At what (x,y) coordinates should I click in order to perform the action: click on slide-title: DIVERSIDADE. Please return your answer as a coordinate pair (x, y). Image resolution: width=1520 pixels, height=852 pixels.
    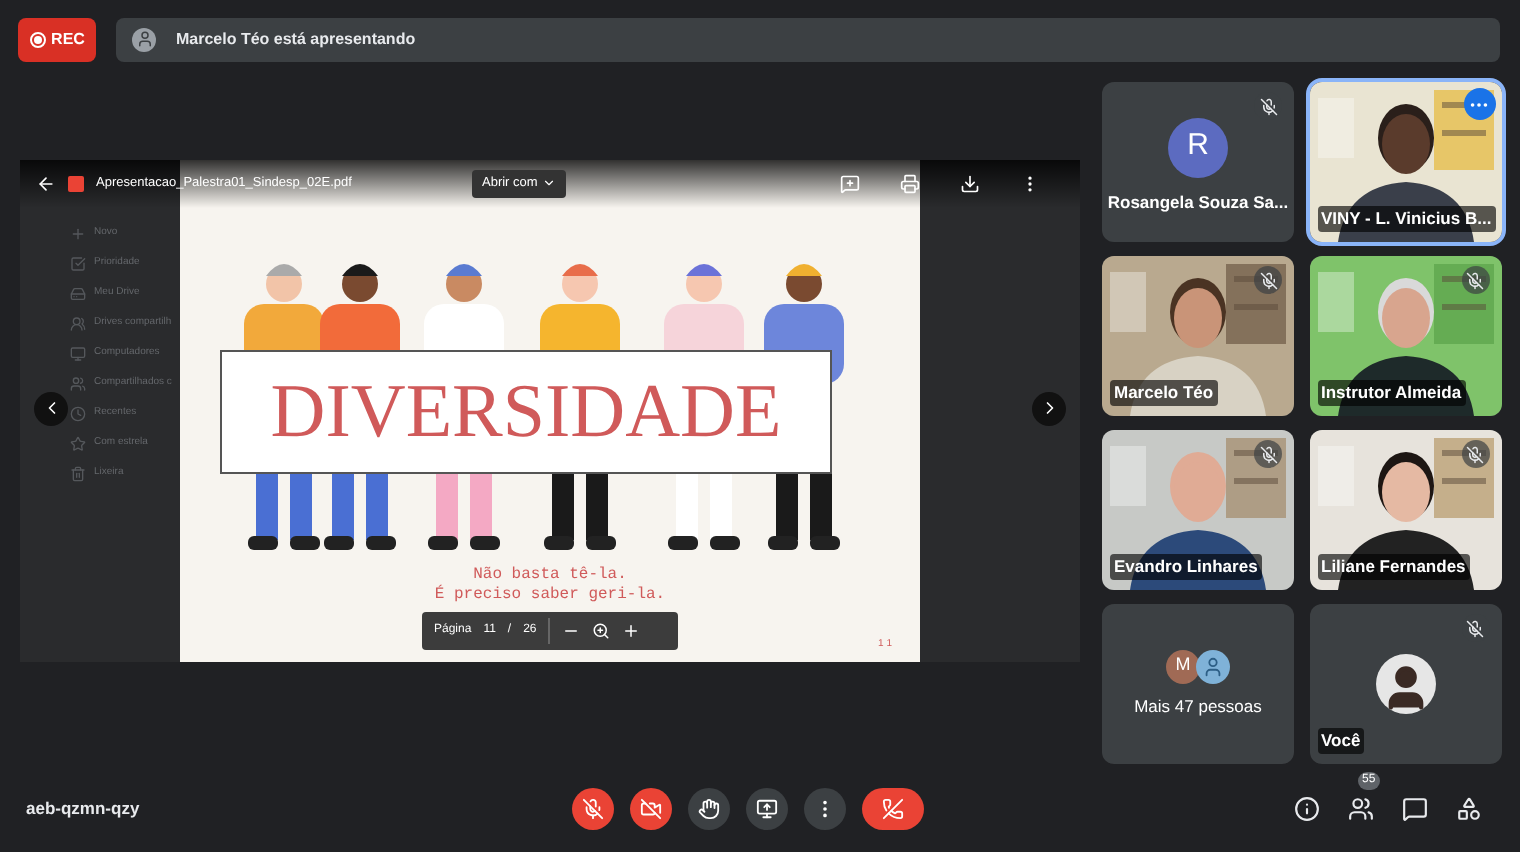
    Looking at the image, I should click on (526, 411).